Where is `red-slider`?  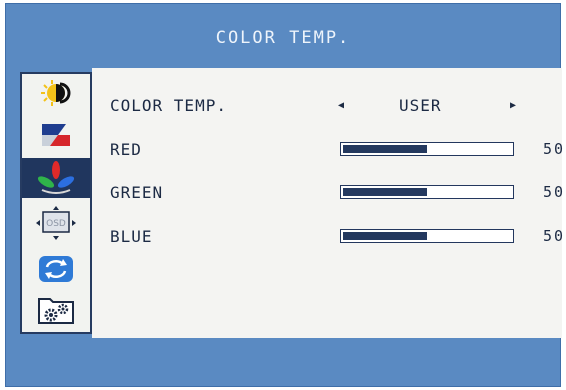 red-slider is located at coordinates (427, 149).